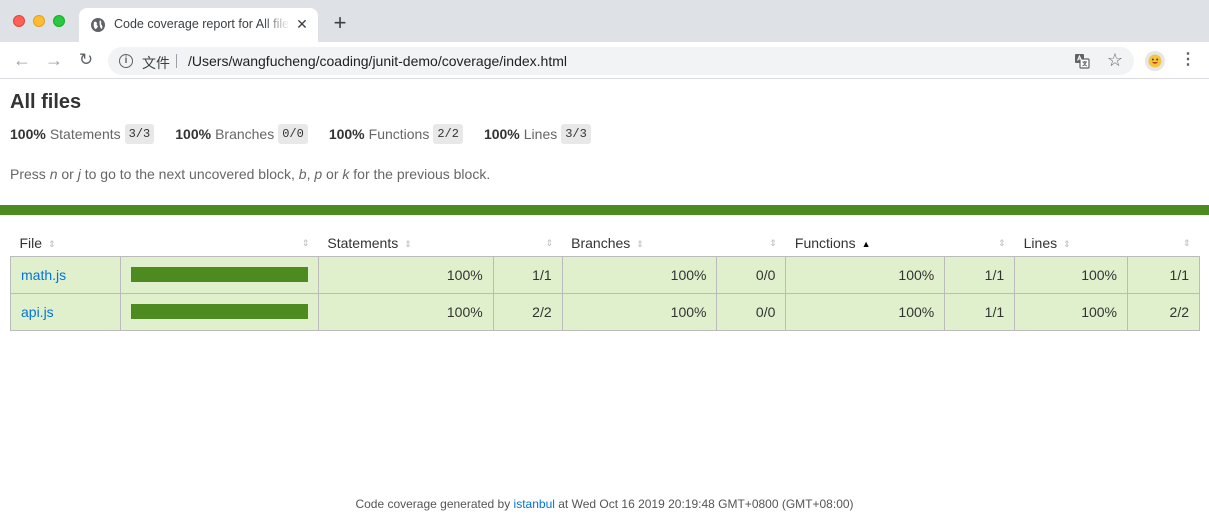  What do you see at coordinates (59, 21) in the screenshot?
I see `window-maximize-button` at bounding box center [59, 21].